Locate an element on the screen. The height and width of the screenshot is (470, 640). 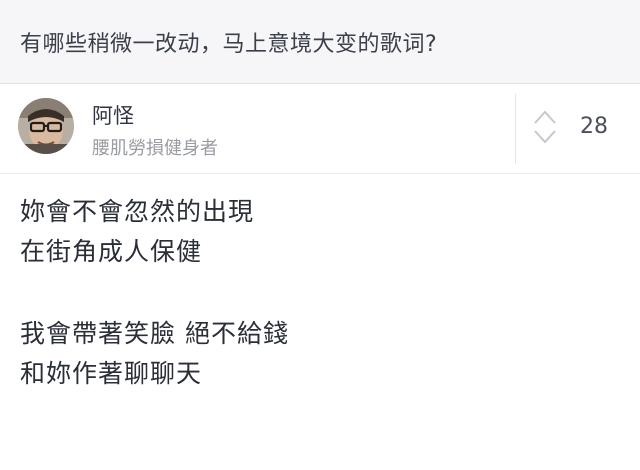
author-bio: 腰肌勞損健身者 is located at coordinates (155, 148).